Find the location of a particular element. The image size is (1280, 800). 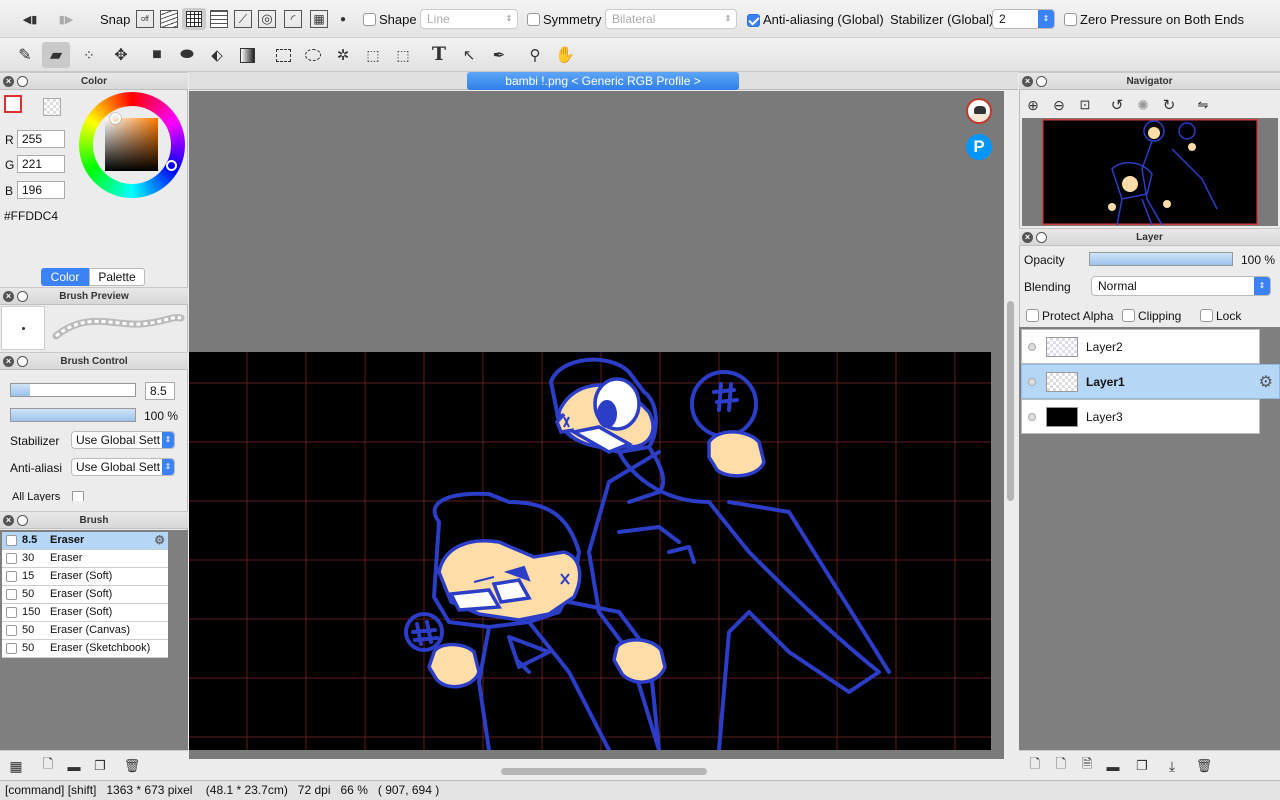

hand-tool-icon: ✋ is located at coordinates (565, 55).